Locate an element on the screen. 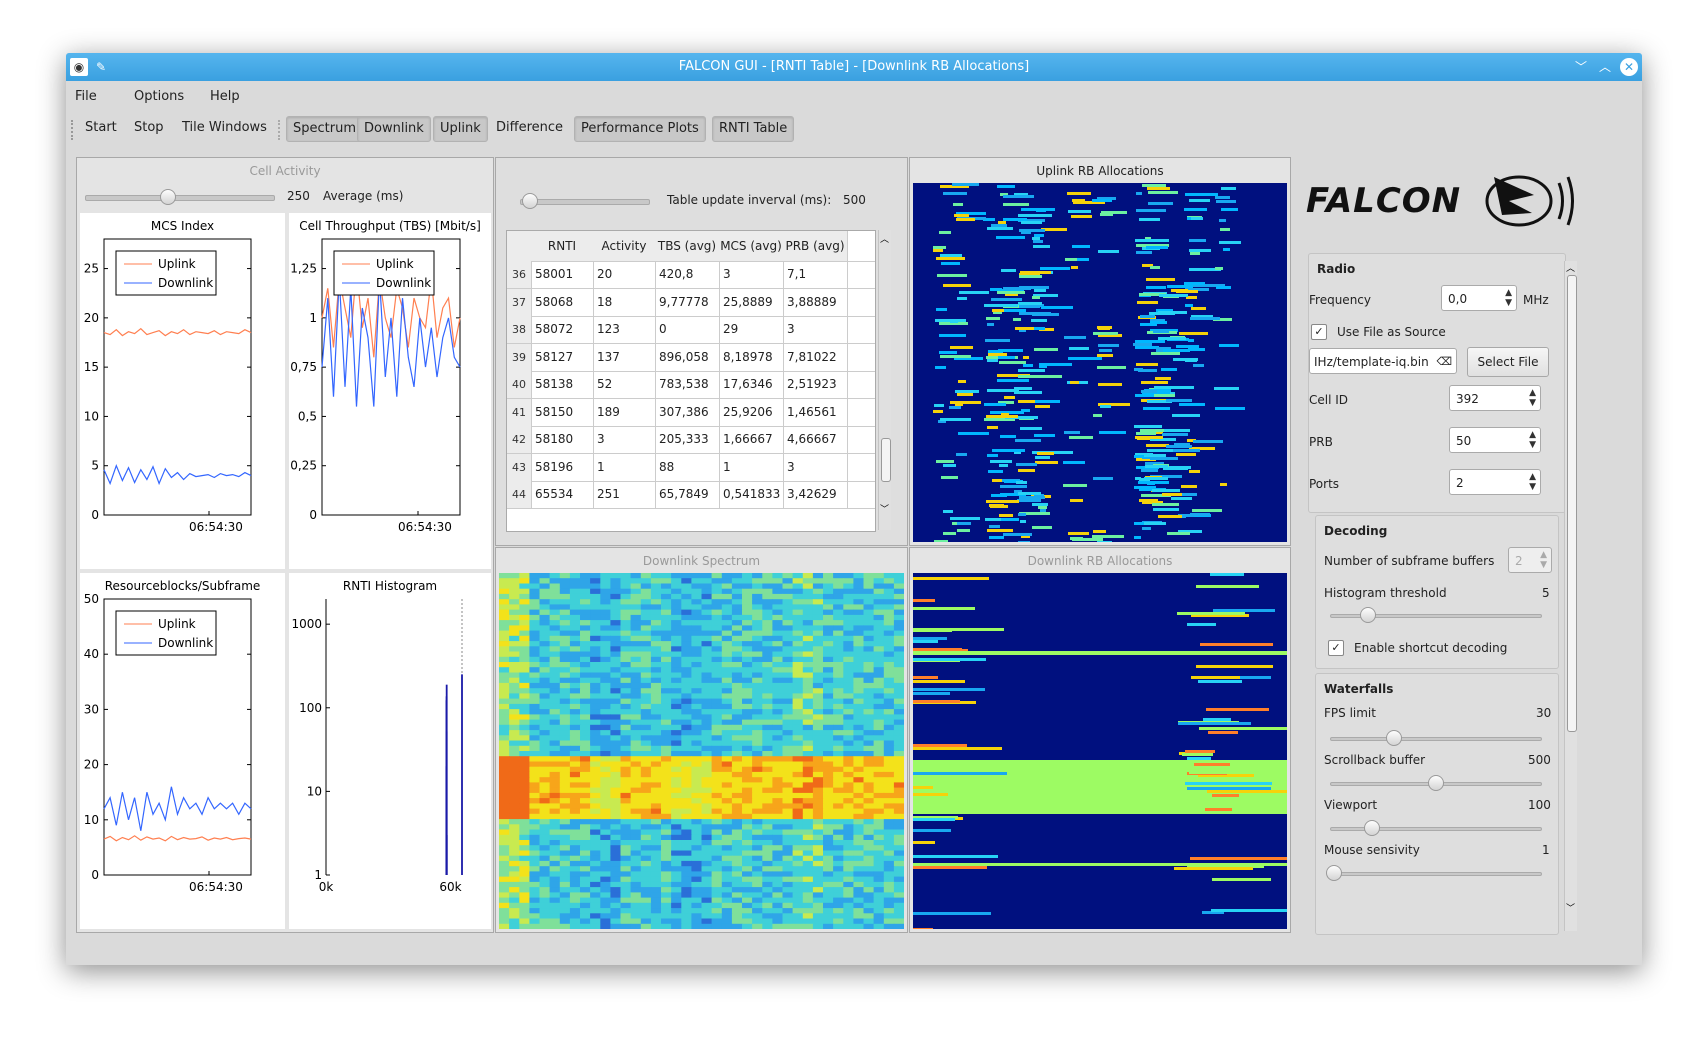 Image resolution: width=1706 pixels, height=1041 pixels. legend-label-uplink: Uplink is located at coordinates (177, 264).